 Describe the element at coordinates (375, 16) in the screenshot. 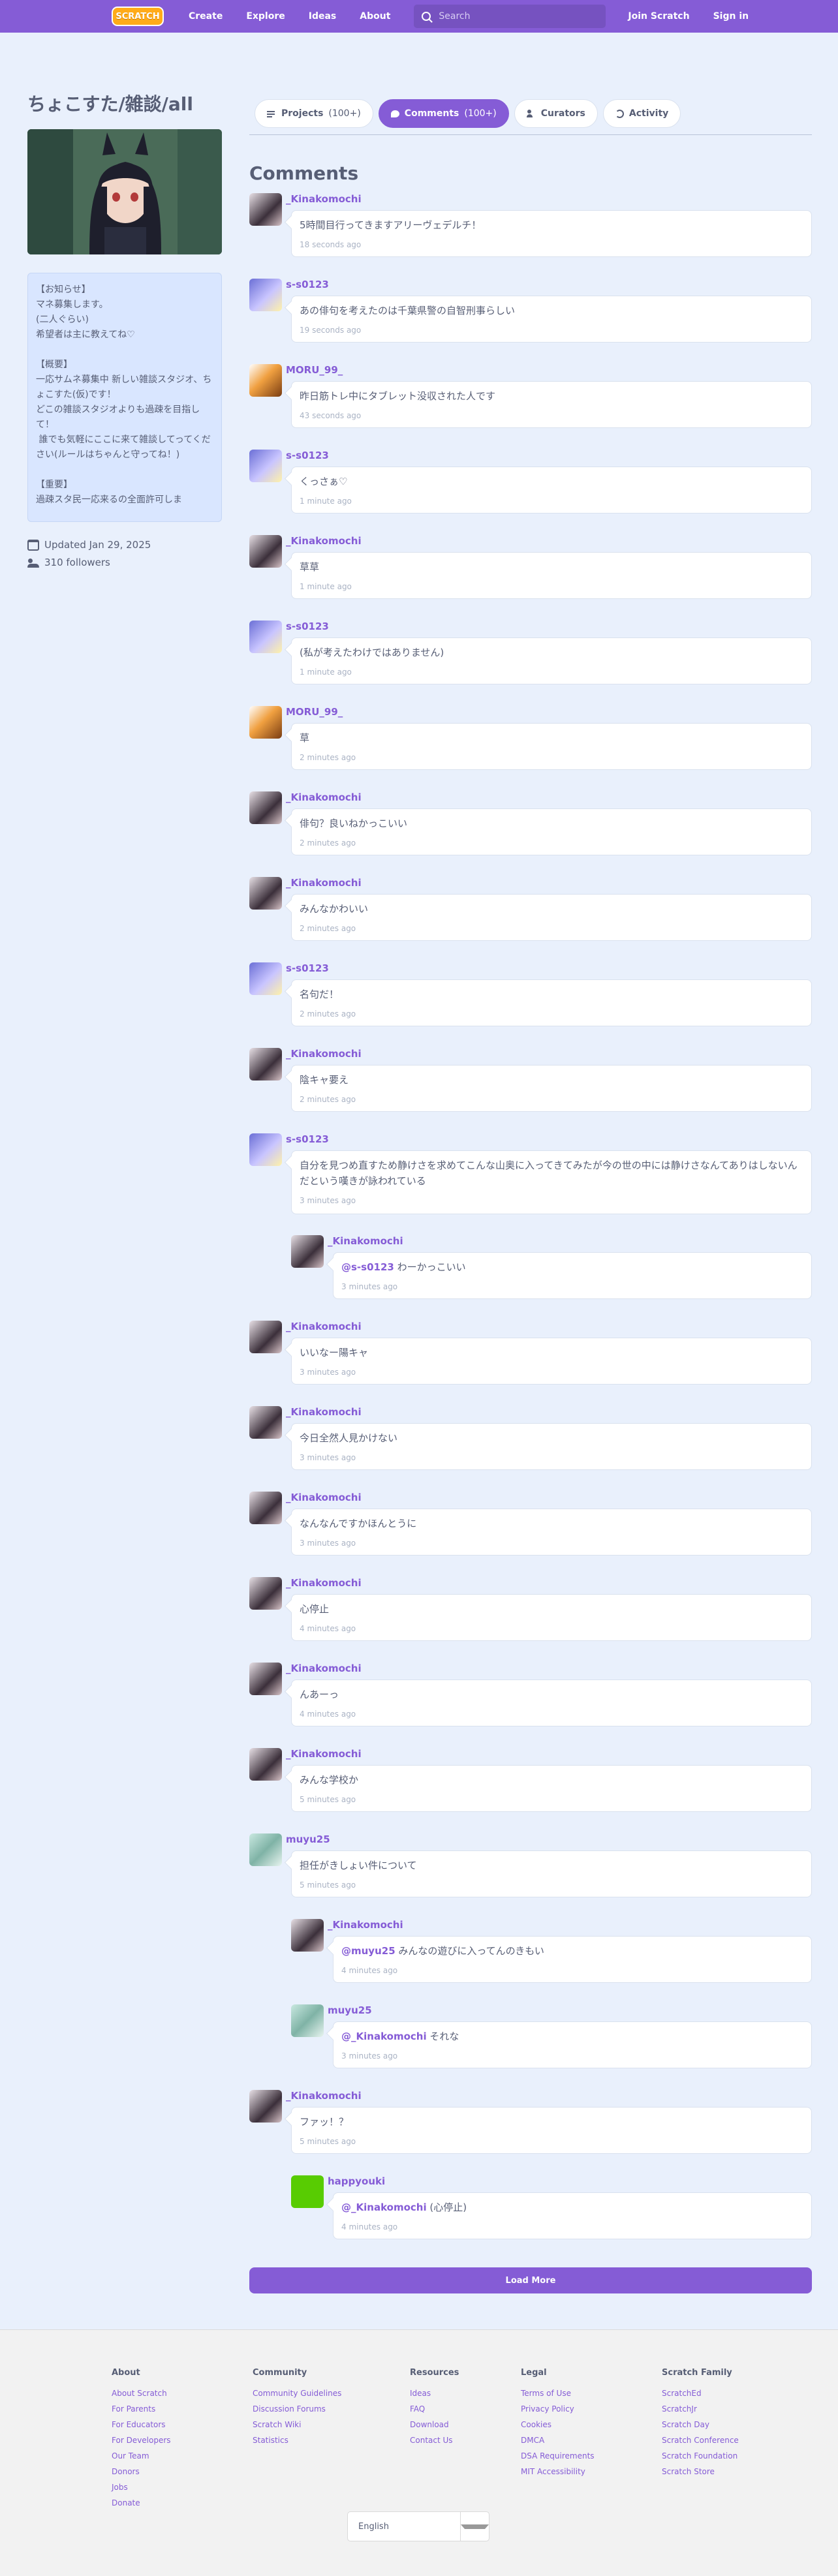

I see `nav-about: About` at that location.